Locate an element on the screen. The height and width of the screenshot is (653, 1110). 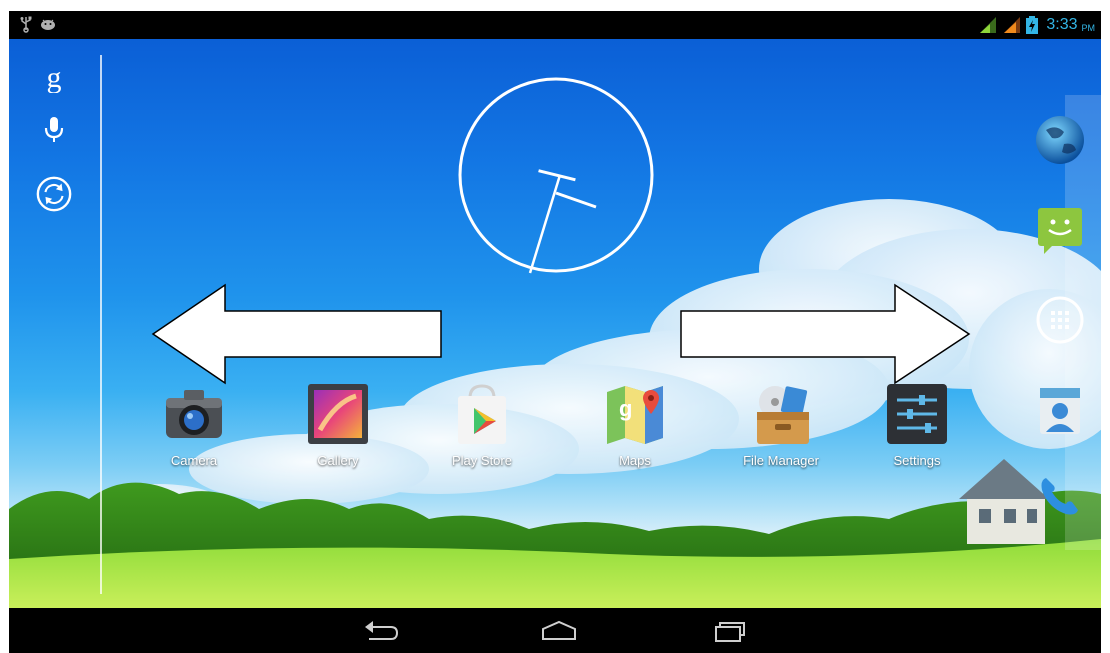
app-settings: Settings is located at coordinates (917, 427).